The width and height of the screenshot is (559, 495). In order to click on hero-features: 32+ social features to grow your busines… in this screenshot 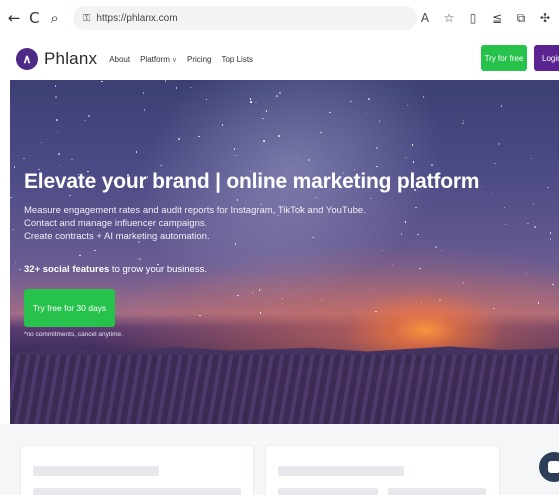, I will do `click(115, 269)`.